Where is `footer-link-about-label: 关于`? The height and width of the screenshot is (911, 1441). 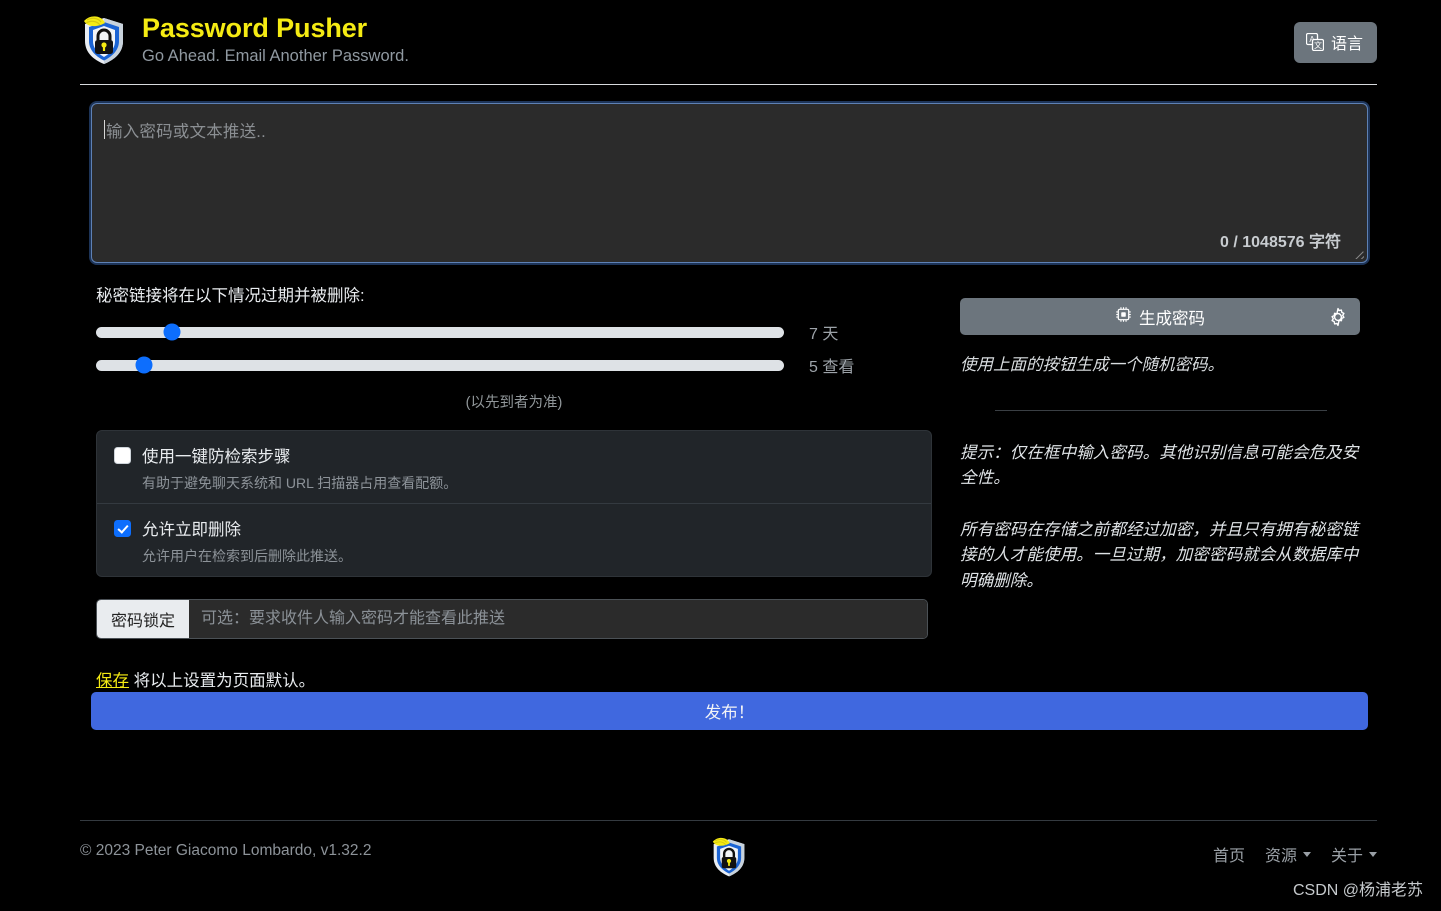 footer-link-about-label: 关于 is located at coordinates (1346, 856).